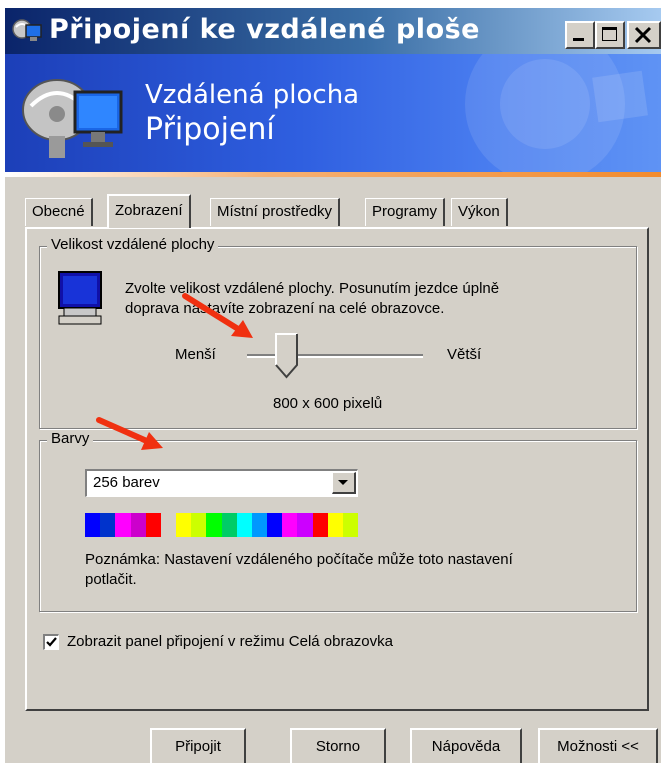  I want to click on tab-general: Obecné, so click(59, 212).